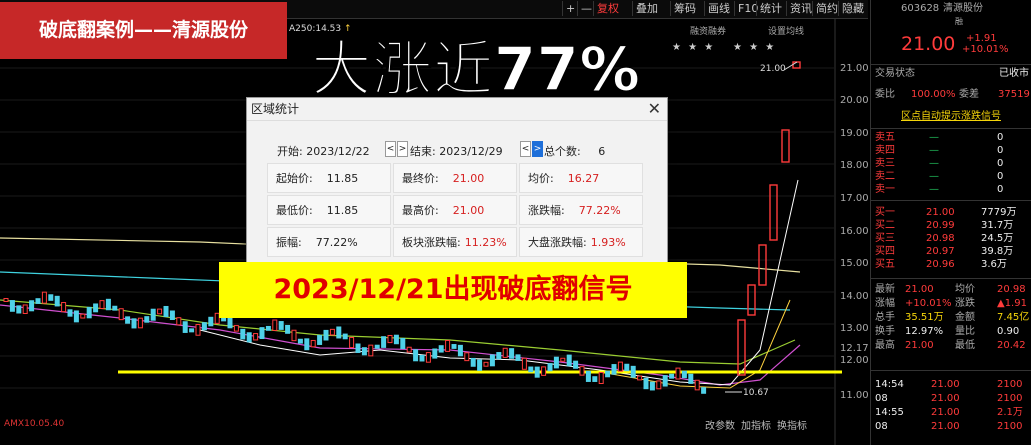 This screenshot has width=1031, height=445. I want to click on bid-row: 买一 21.00 7779万, so click(951, 212).